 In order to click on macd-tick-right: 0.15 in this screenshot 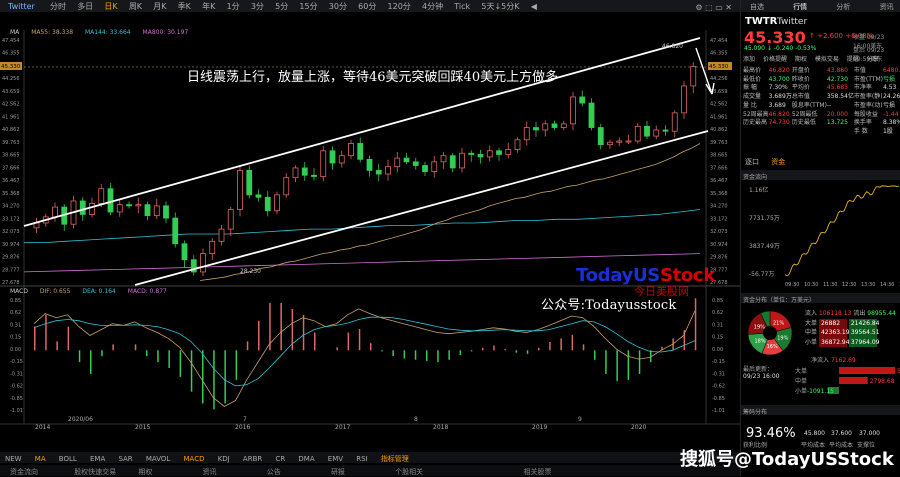, I will do `click(717, 338)`.